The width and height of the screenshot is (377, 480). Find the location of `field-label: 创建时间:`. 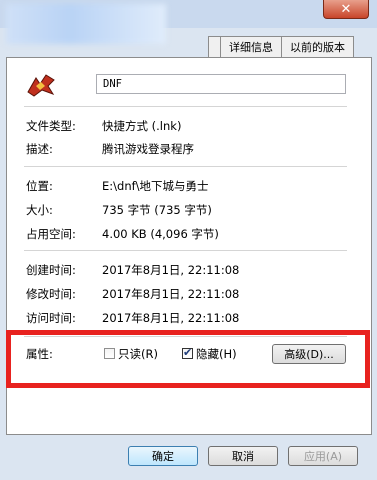

field-label: 创建时间: is located at coordinates (51, 270).